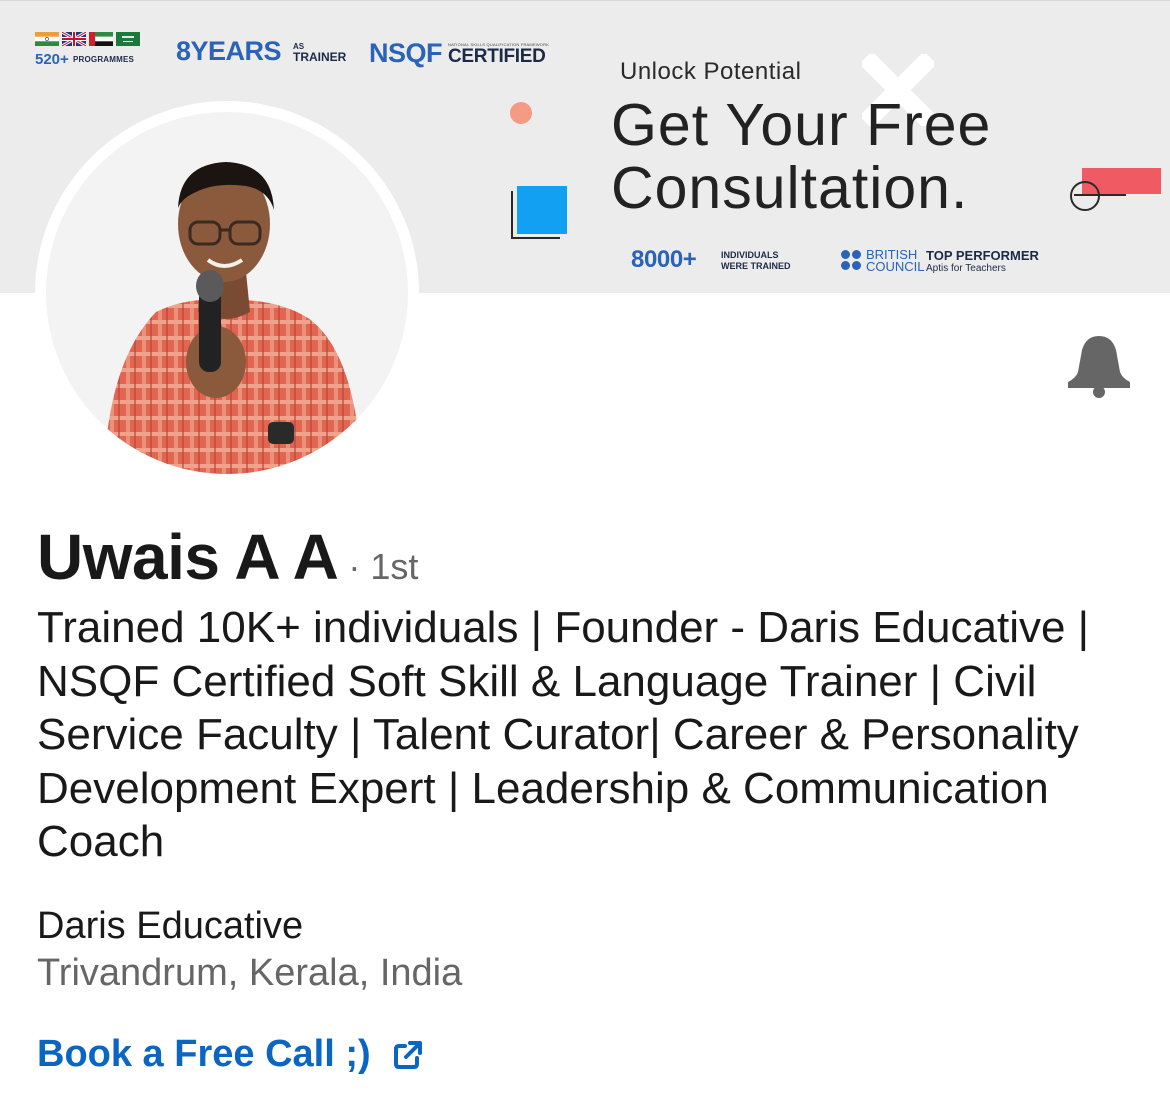  I want to click on book-free-call-label: Book a Free Call ;), so click(204, 1054).